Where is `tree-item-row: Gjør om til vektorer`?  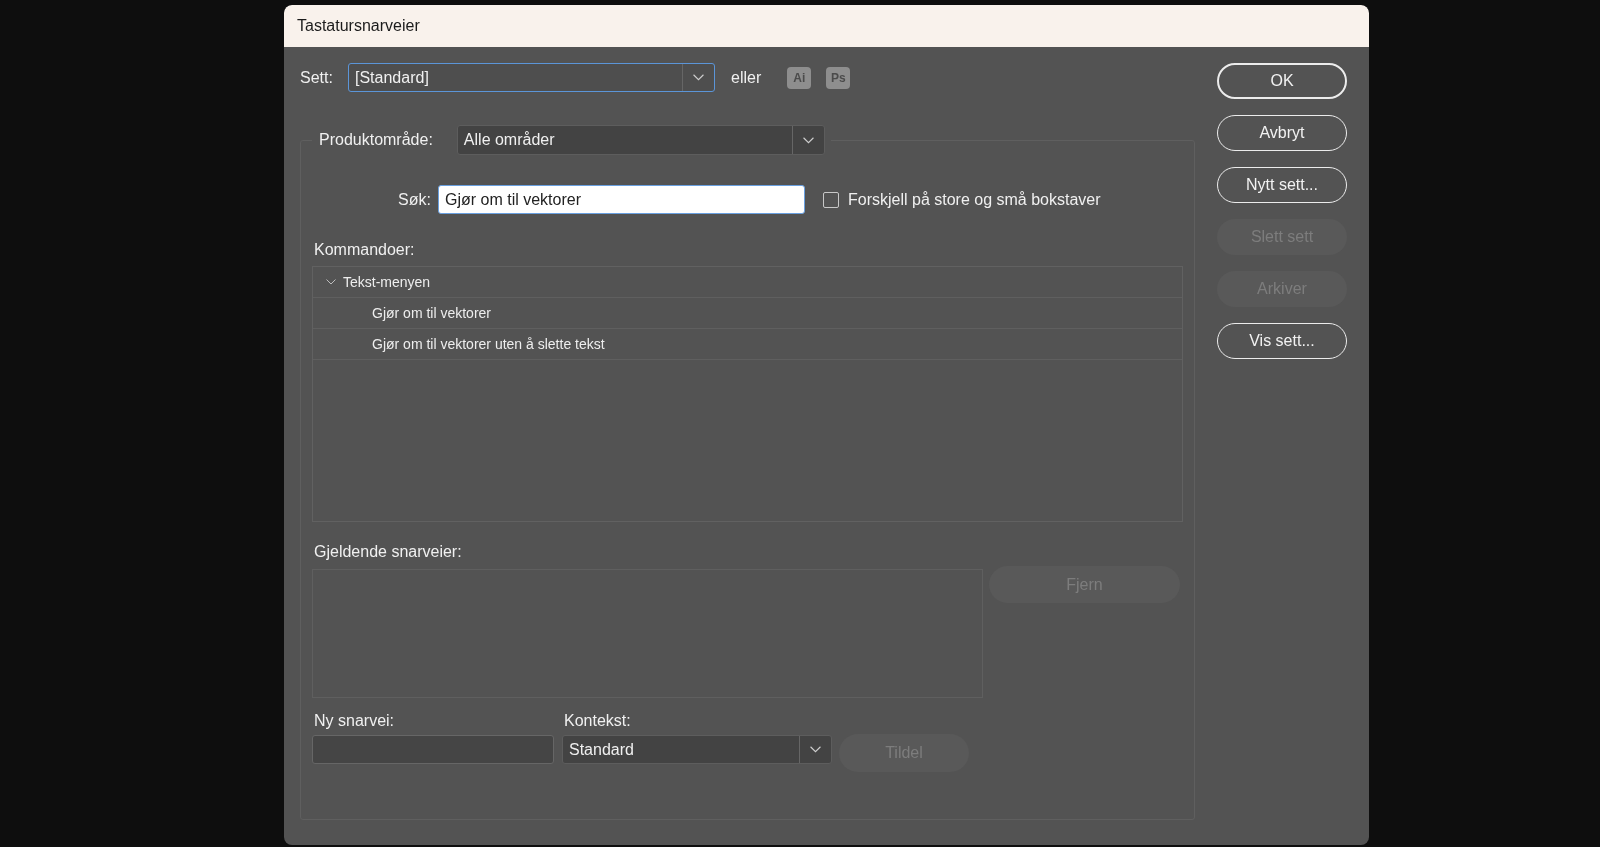 tree-item-row: Gjør om til vektorer is located at coordinates (747, 313).